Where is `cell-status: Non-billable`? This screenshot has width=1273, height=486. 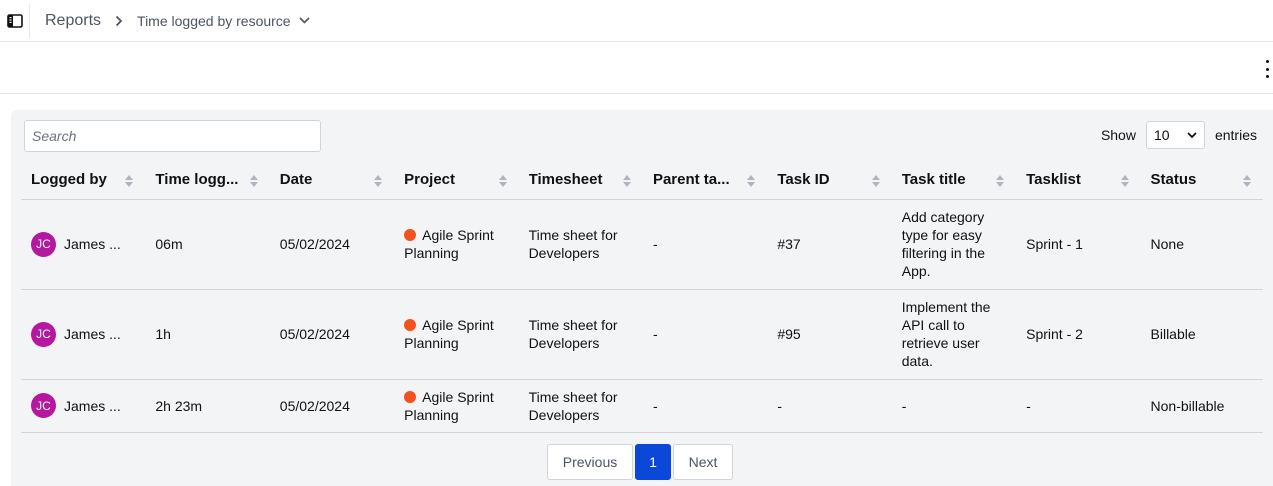
cell-status: Non-billable is located at coordinates (1201, 406).